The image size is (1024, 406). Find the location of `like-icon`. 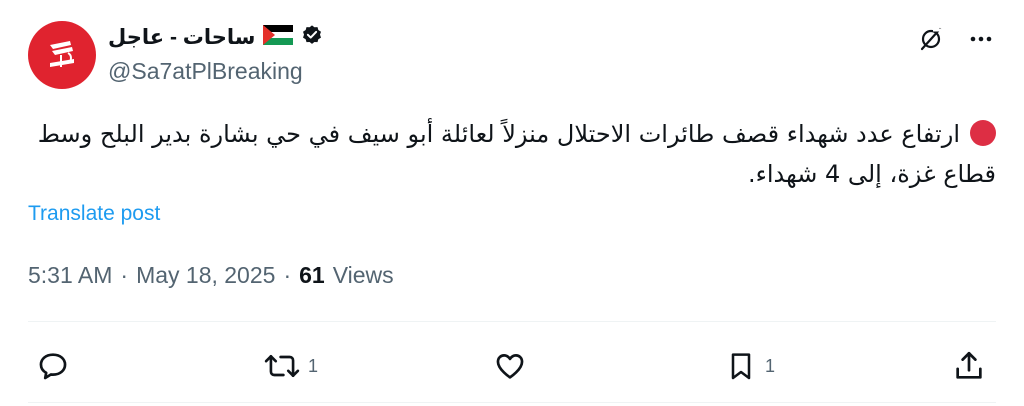

like-icon is located at coordinates (510, 366).